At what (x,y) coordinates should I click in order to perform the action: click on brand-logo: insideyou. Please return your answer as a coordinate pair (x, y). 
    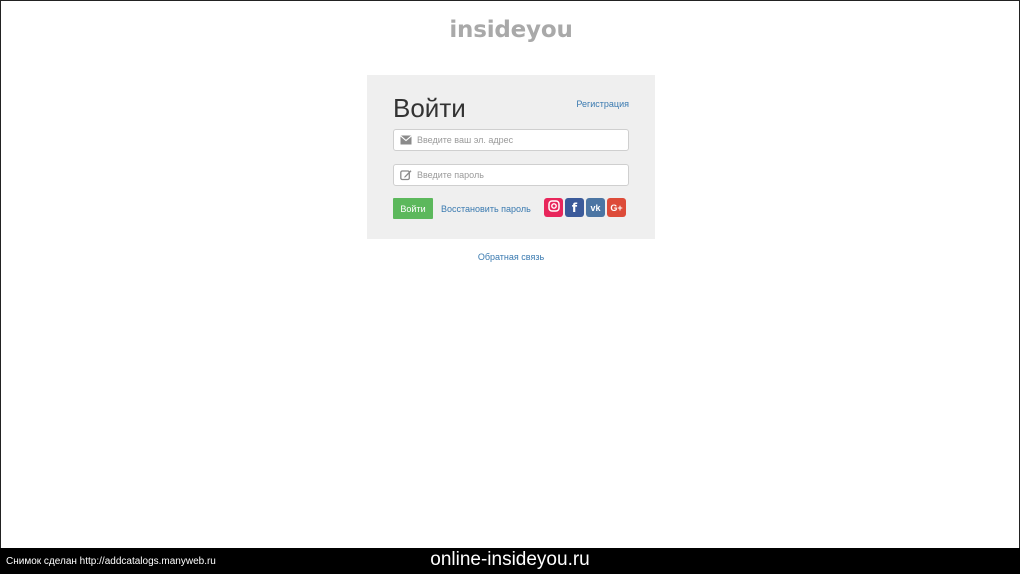
    Looking at the image, I should click on (510, 30).